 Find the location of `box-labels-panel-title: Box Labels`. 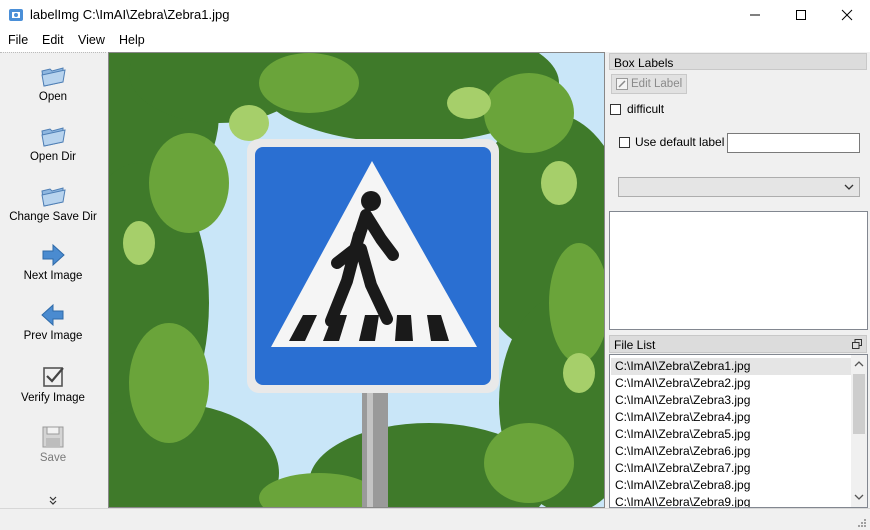

box-labels-panel-title: Box Labels is located at coordinates (738, 61).